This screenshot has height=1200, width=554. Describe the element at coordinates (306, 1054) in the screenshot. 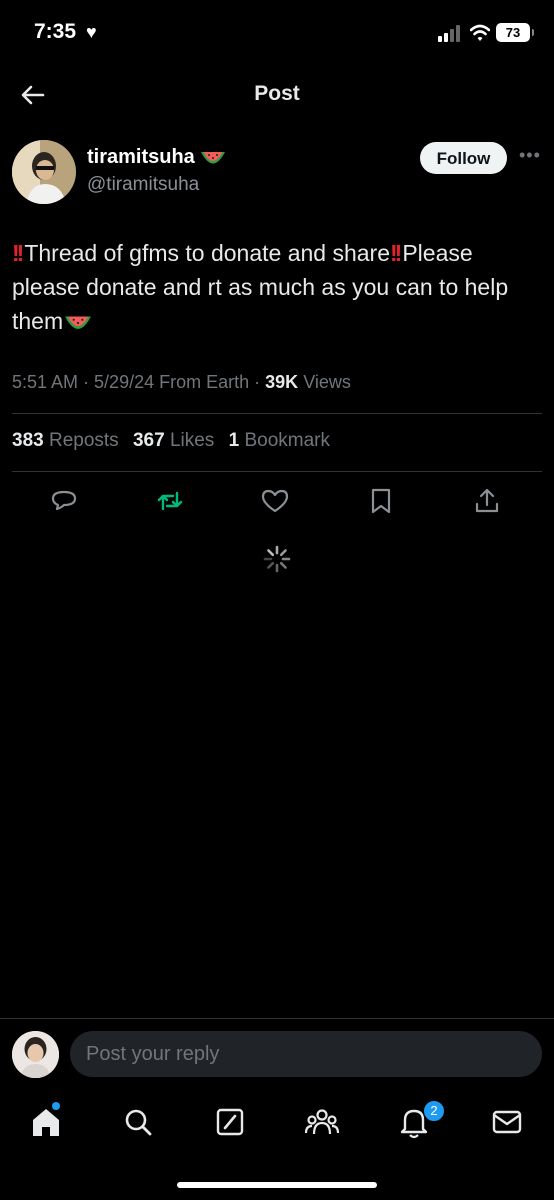

I see `reply-input` at that location.